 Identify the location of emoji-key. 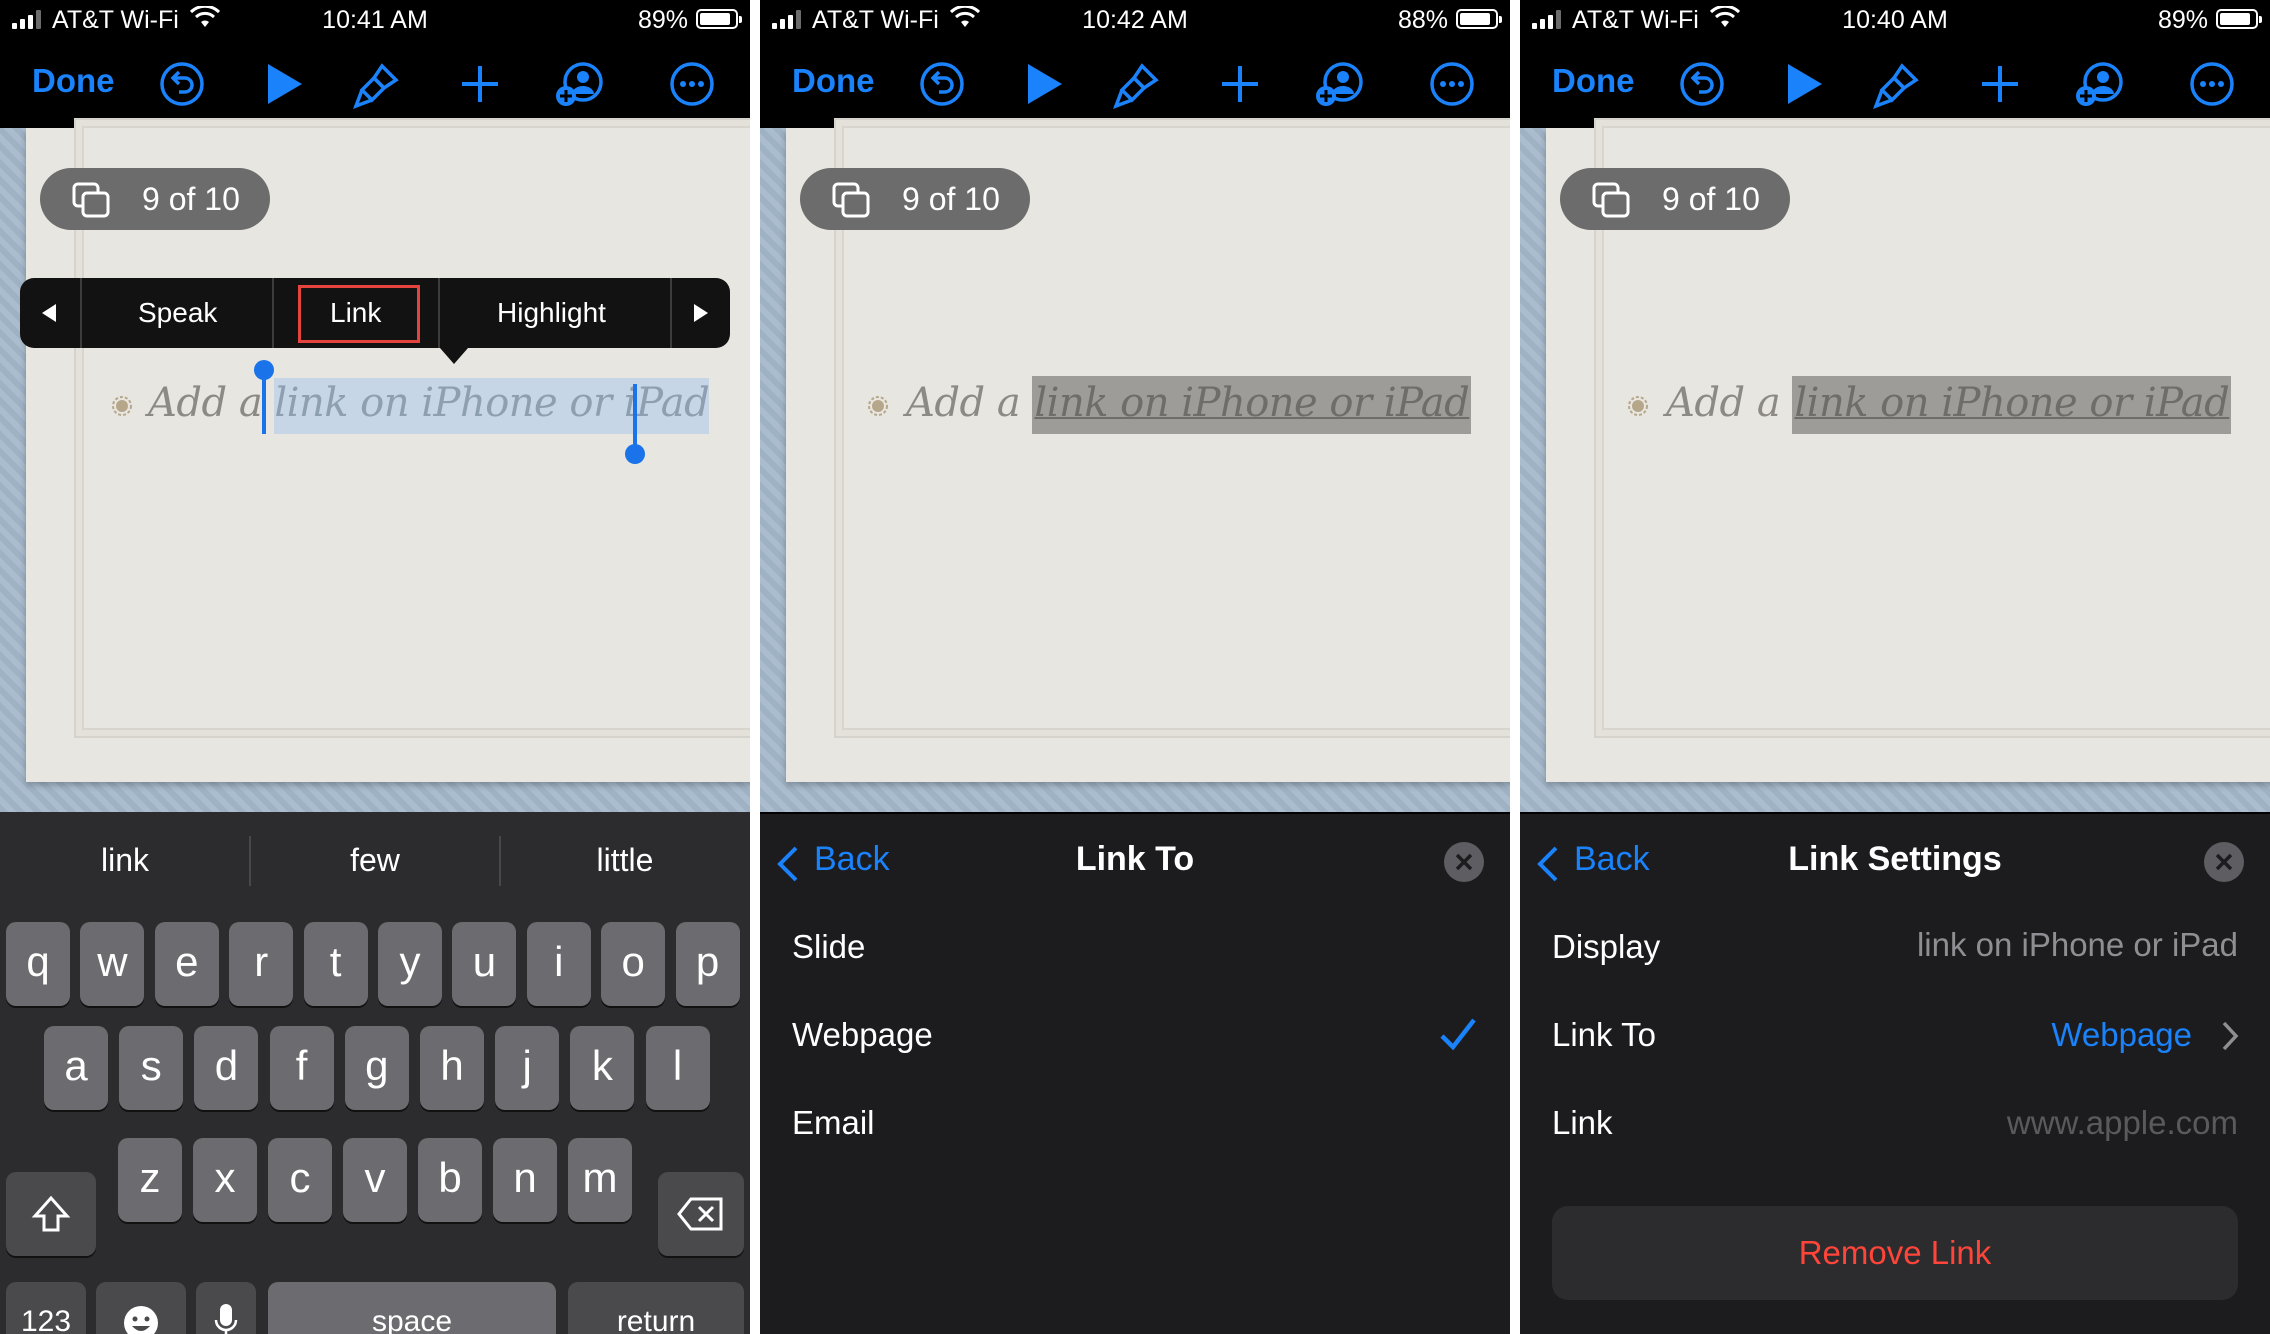
(141, 1308).